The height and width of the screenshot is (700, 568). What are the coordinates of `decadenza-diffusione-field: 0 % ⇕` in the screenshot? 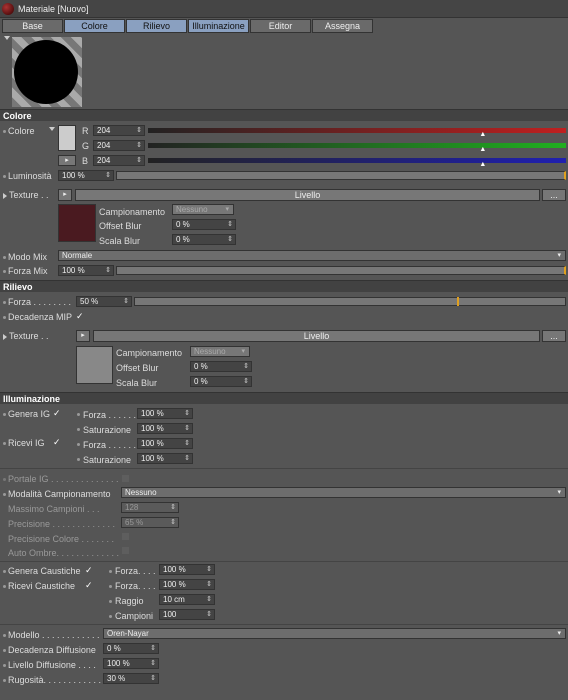 It's located at (131, 648).